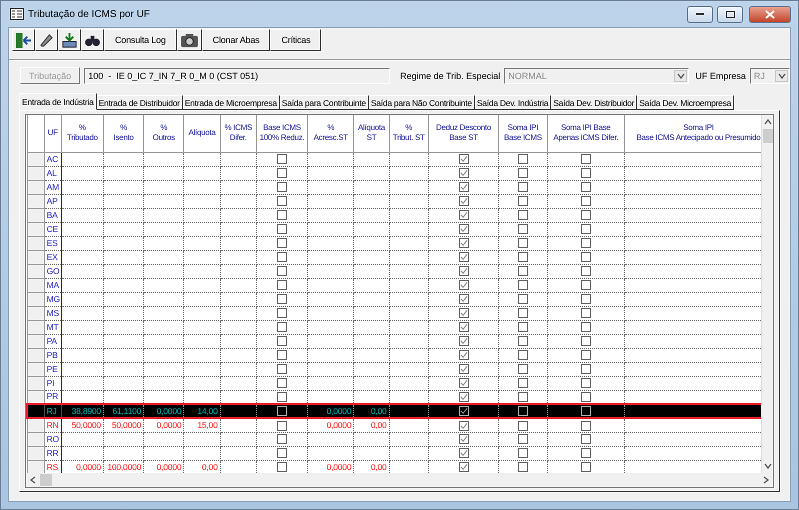 This screenshot has height=510, width=799. Describe the element at coordinates (324, 102) in the screenshot. I see `tab: Saída para Contribuinte` at that location.